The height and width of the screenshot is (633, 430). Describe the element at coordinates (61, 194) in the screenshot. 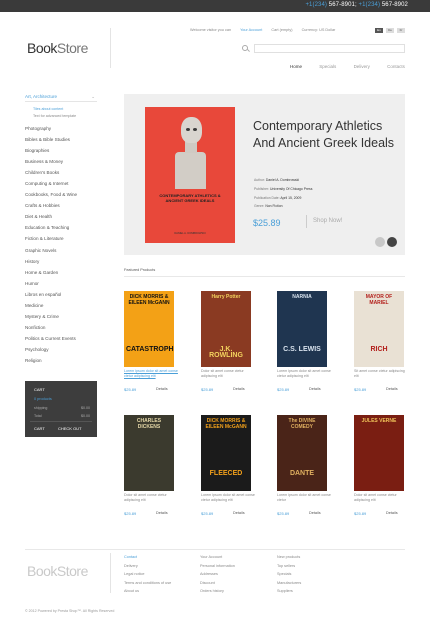

I see `category-item: Cookbooks, Food & Wine` at that location.